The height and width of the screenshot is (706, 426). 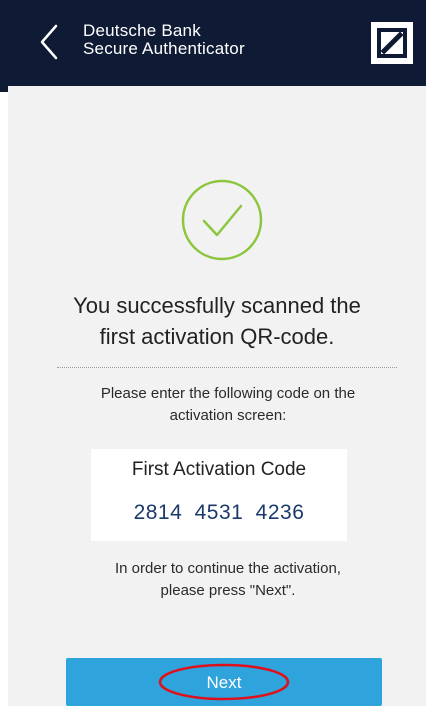 What do you see at coordinates (219, 495) in the screenshot?
I see `activation-code-card: First Activation Code 2814 4531 4236` at bounding box center [219, 495].